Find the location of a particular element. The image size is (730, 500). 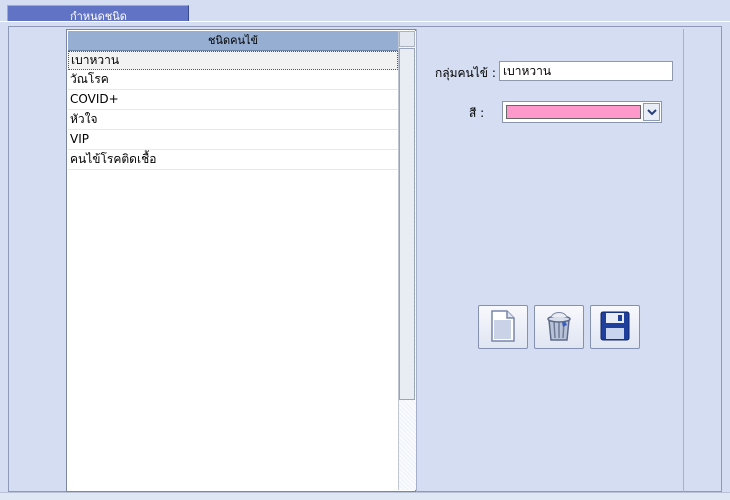

save-button is located at coordinates (615, 327).